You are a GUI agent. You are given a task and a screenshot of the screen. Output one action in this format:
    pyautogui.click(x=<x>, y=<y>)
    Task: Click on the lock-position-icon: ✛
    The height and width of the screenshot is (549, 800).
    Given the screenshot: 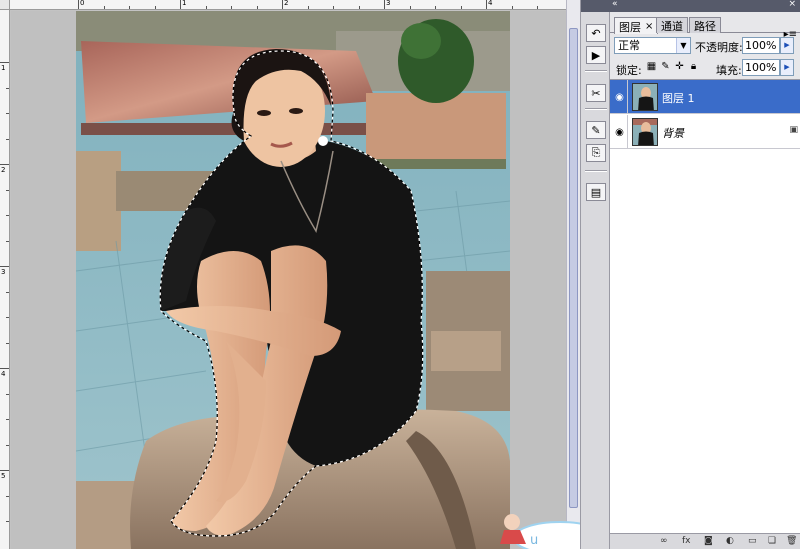 What is the action you would take?
    pyautogui.click(x=679, y=67)
    